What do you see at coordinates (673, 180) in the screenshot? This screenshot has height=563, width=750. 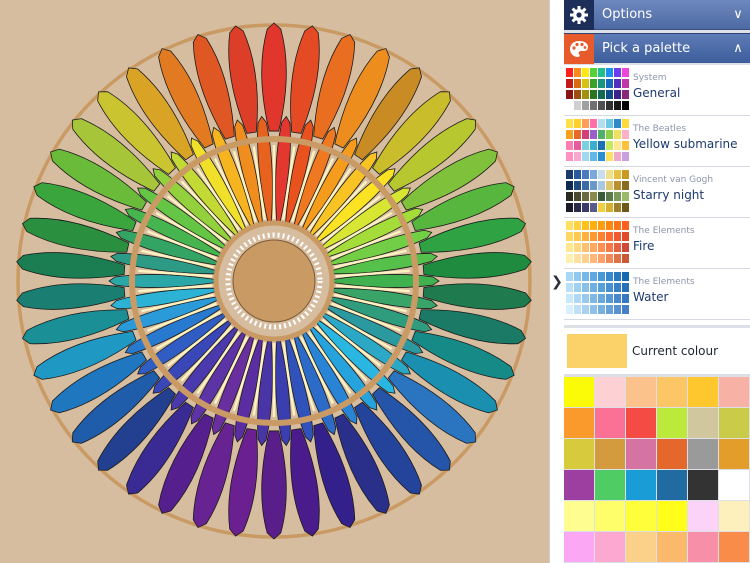 I see `palette-category: Vincent van Gogh` at bounding box center [673, 180].